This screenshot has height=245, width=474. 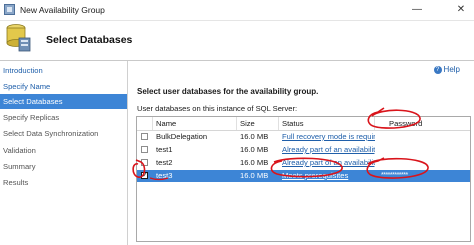 What do you see at coordinates (164, 149) in the screenshot?
I see `row-name: test1` at bounding box center [164, 149].